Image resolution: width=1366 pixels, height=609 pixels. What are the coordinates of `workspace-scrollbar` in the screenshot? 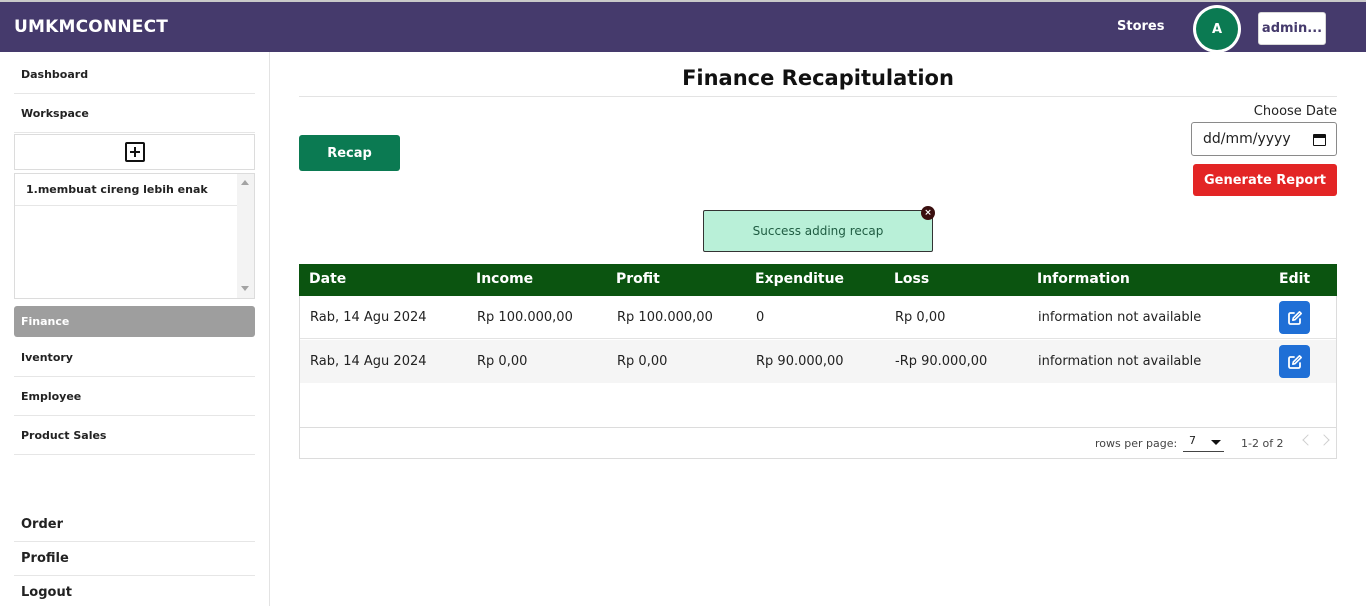 It's located at (245, 236).